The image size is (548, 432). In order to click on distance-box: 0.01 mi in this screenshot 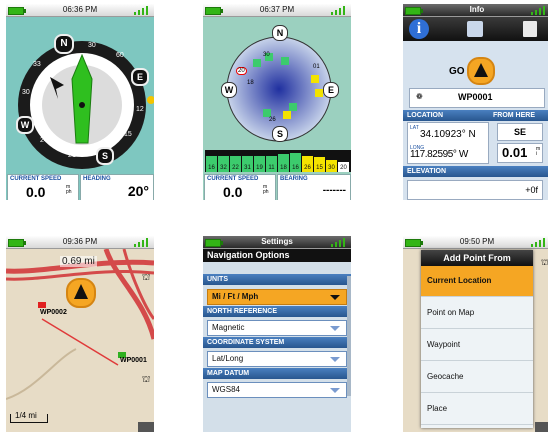, I will do `click(520, 153)`.